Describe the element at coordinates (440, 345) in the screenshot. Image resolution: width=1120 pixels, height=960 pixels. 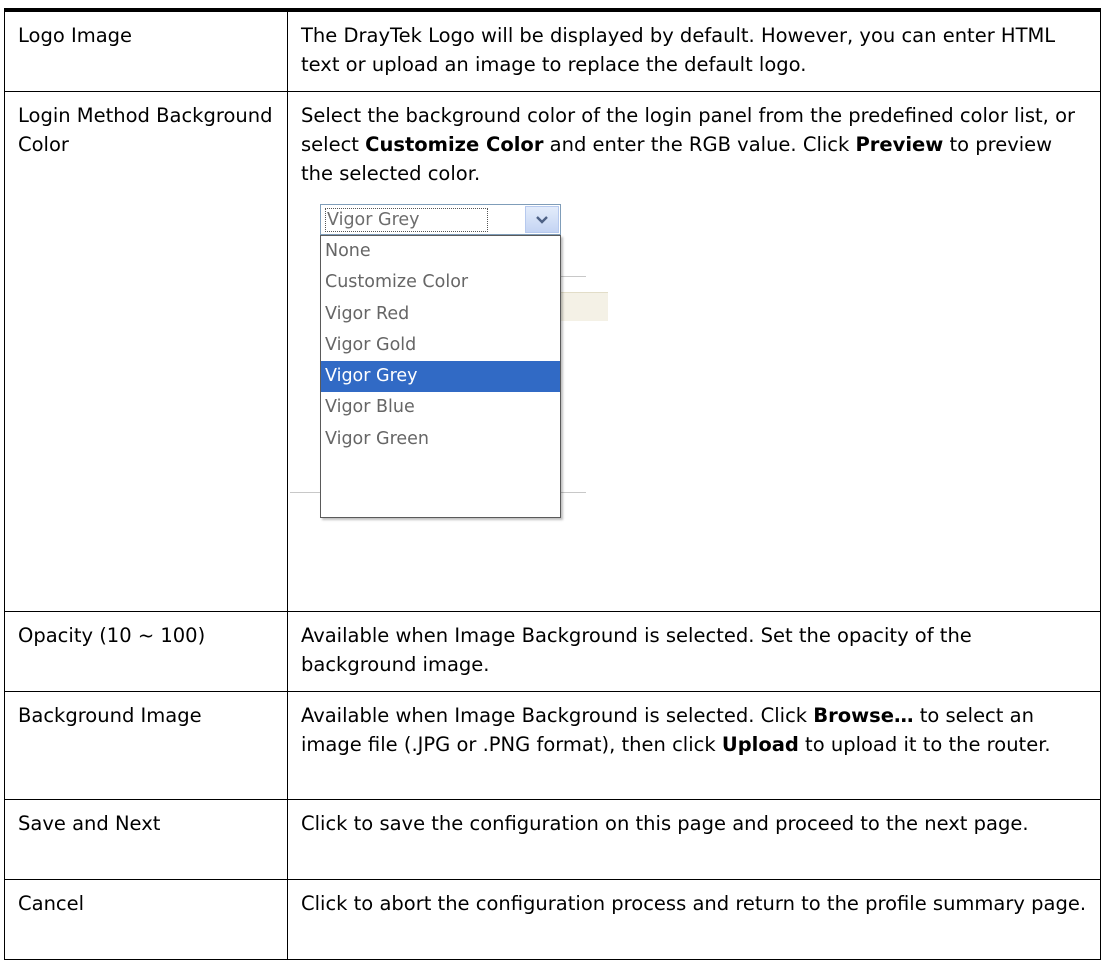
I see `option-vigor-gold: Vigor Gold` at that location.